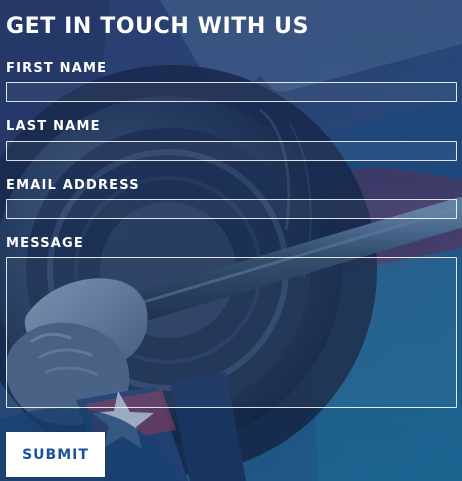 The image size is (462, 481). What do you see at coordinates (231, 92) in the screenshot?
I see `first-name-input` at bounding box center [231, 92].